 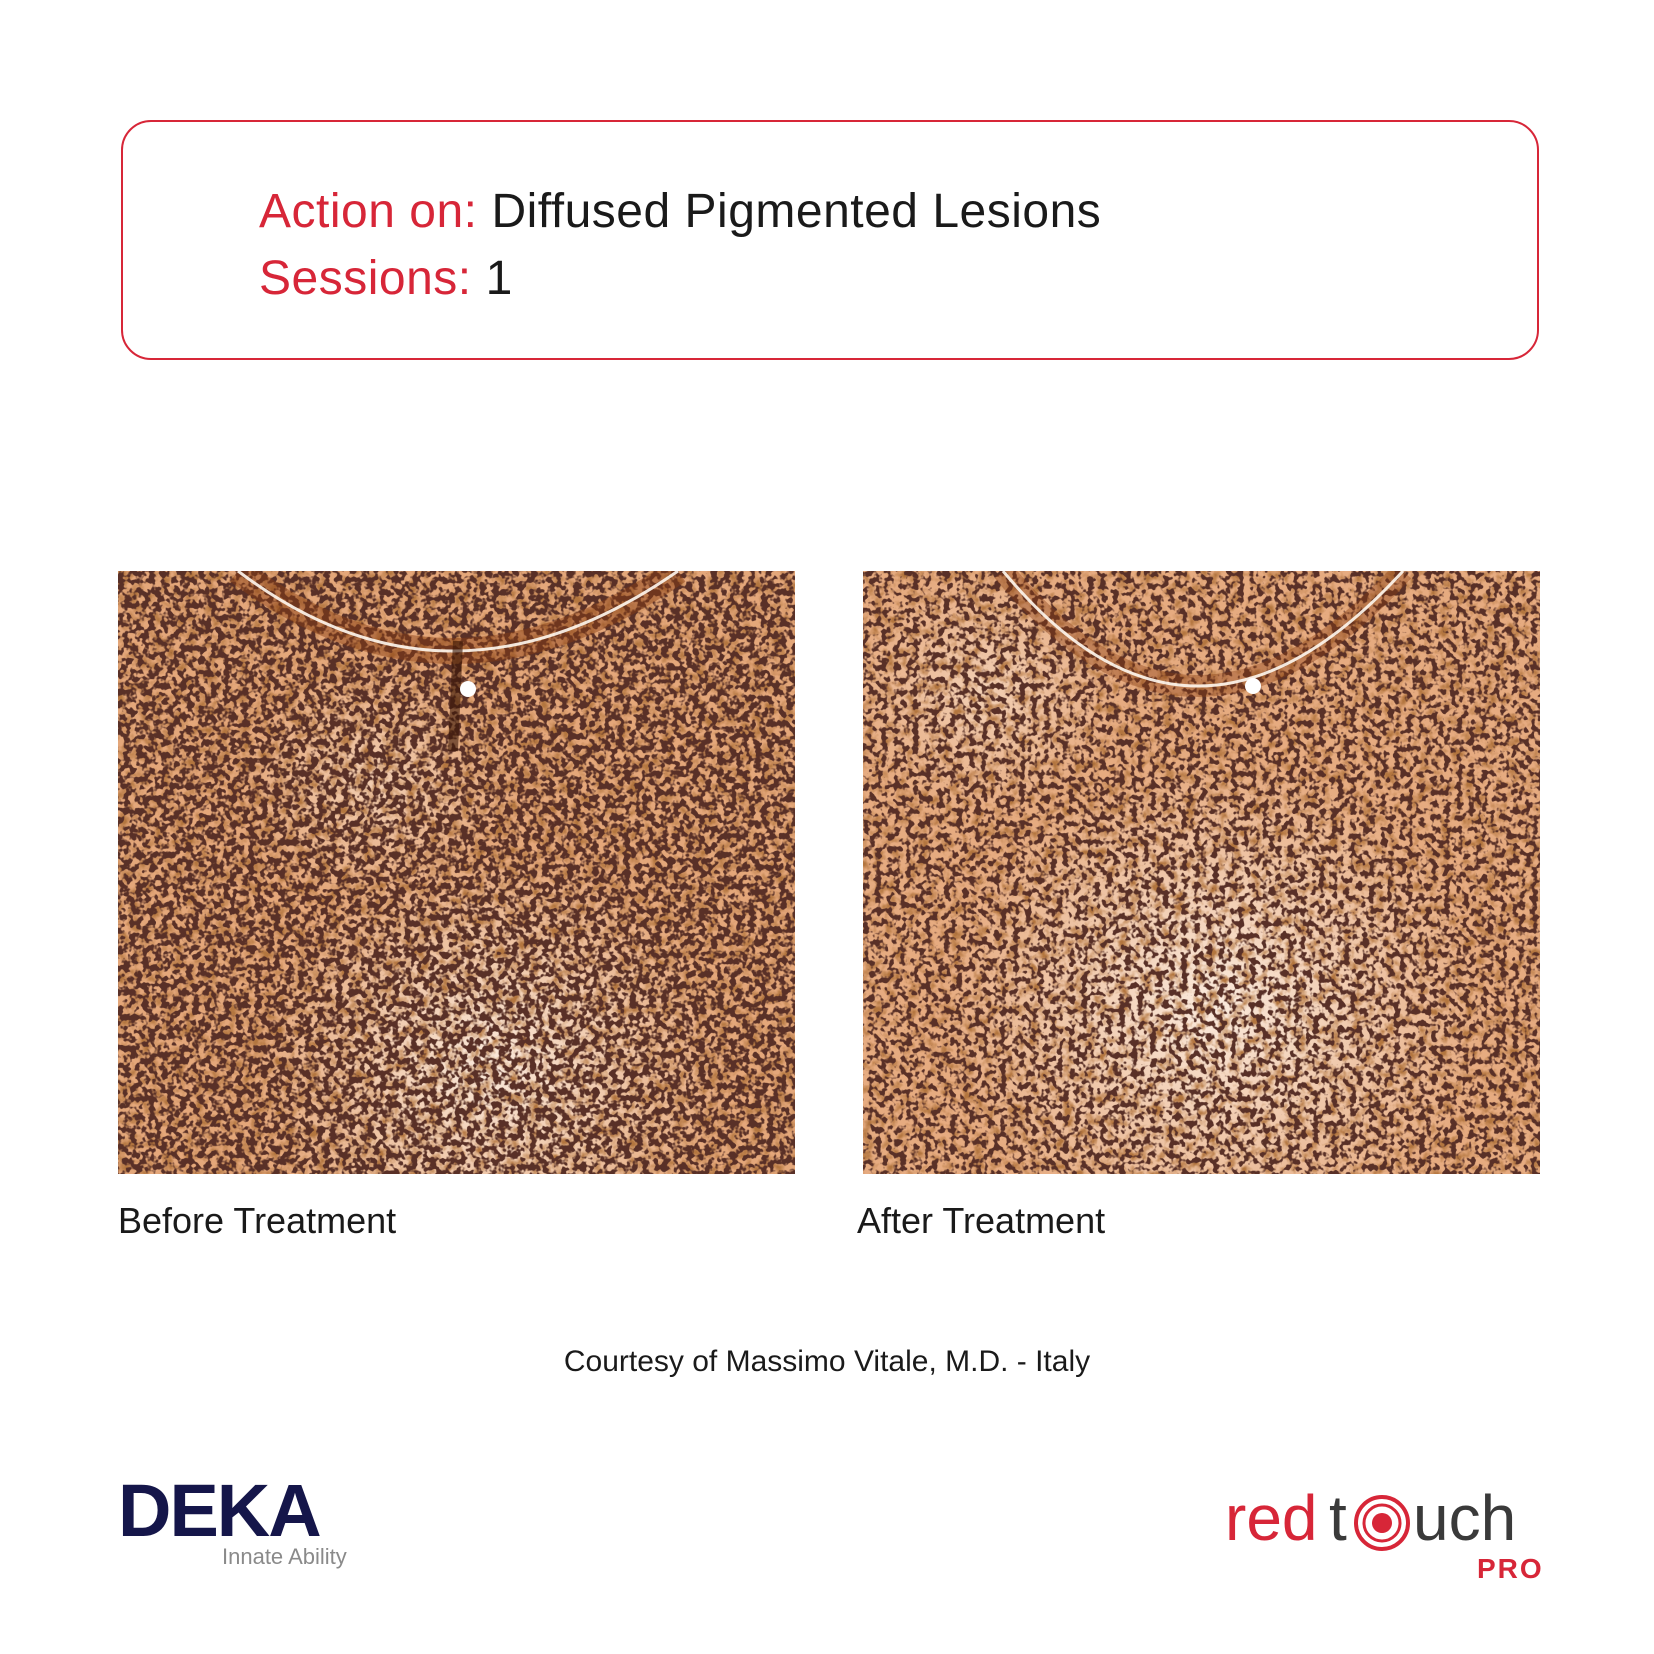 I want to click on after-treatment-photo, so click(x=1201, y=872).